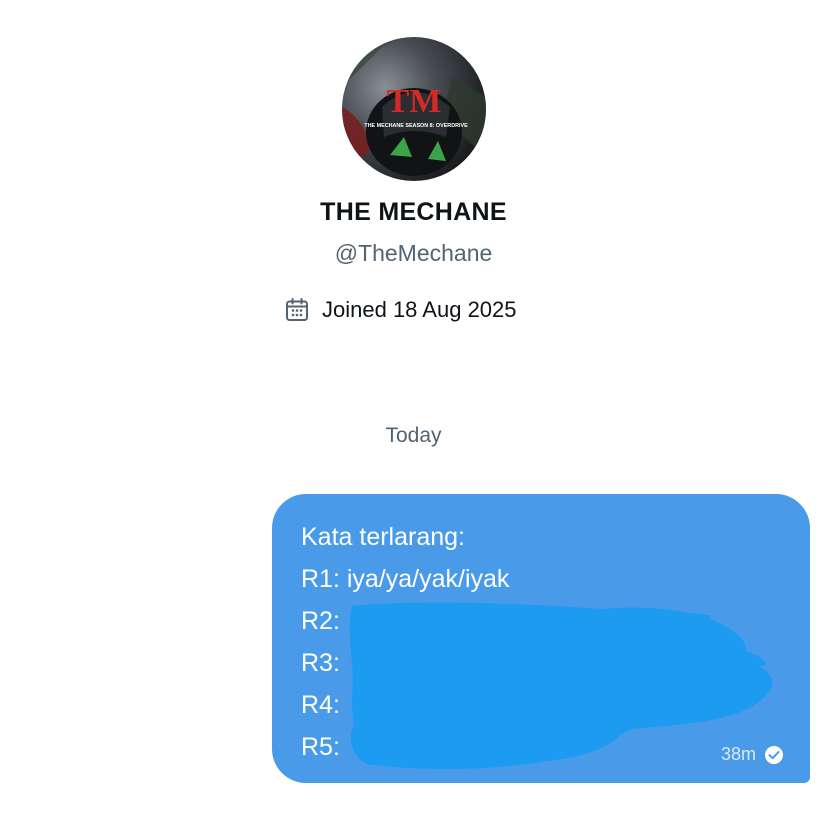 The width and height of the screenshot is (827, 817). Describe the element at coordinates (561, 686) in the screenshot. I see `redaction-scribble` at that location.